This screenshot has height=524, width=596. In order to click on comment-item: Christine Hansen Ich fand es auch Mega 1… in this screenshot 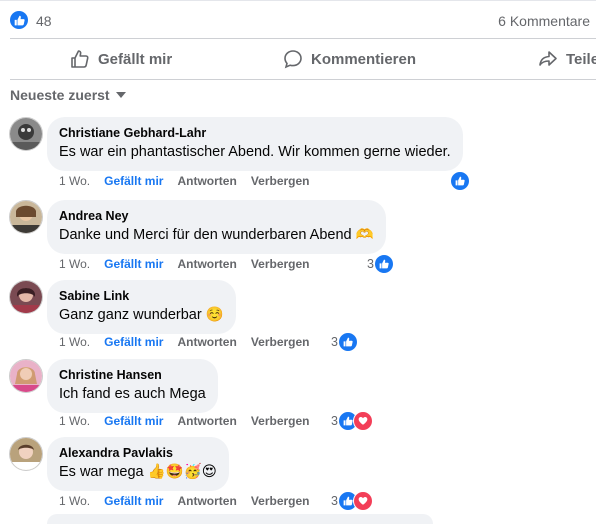, I will do `click(302, 396)`.